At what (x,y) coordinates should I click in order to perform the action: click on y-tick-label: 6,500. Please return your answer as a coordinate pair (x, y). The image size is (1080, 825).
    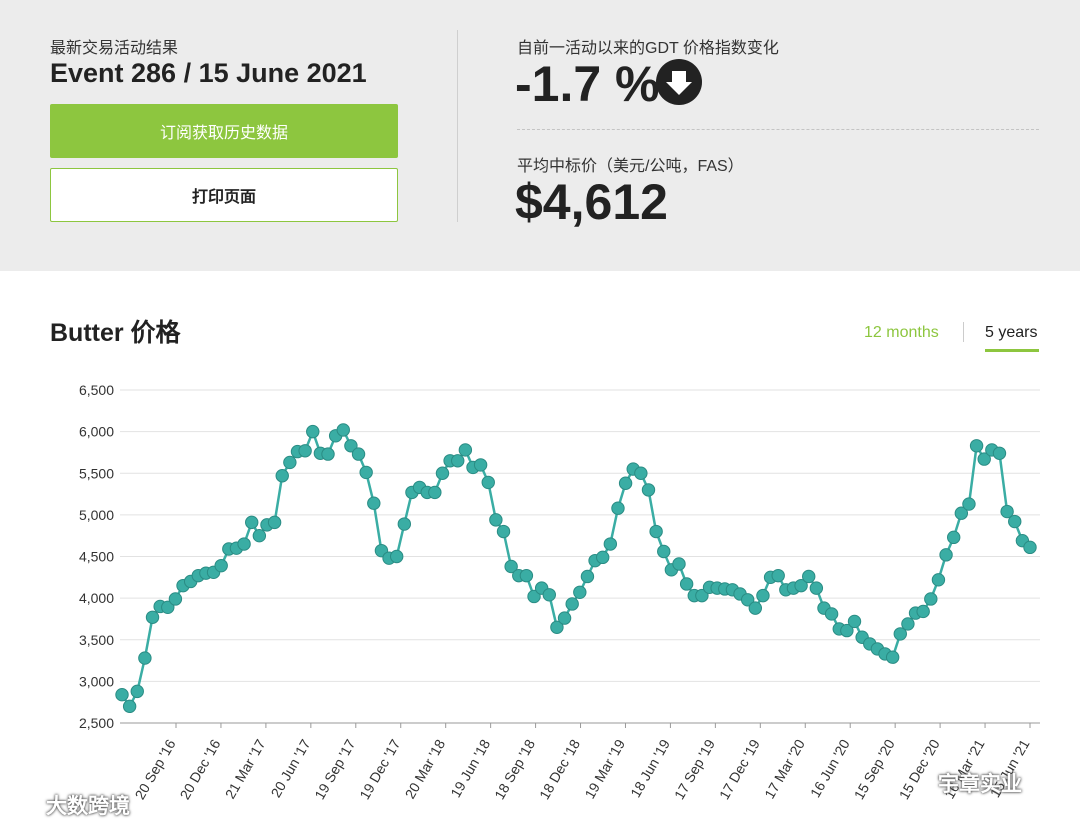
    Looking at the image, I should click on (96, 390).